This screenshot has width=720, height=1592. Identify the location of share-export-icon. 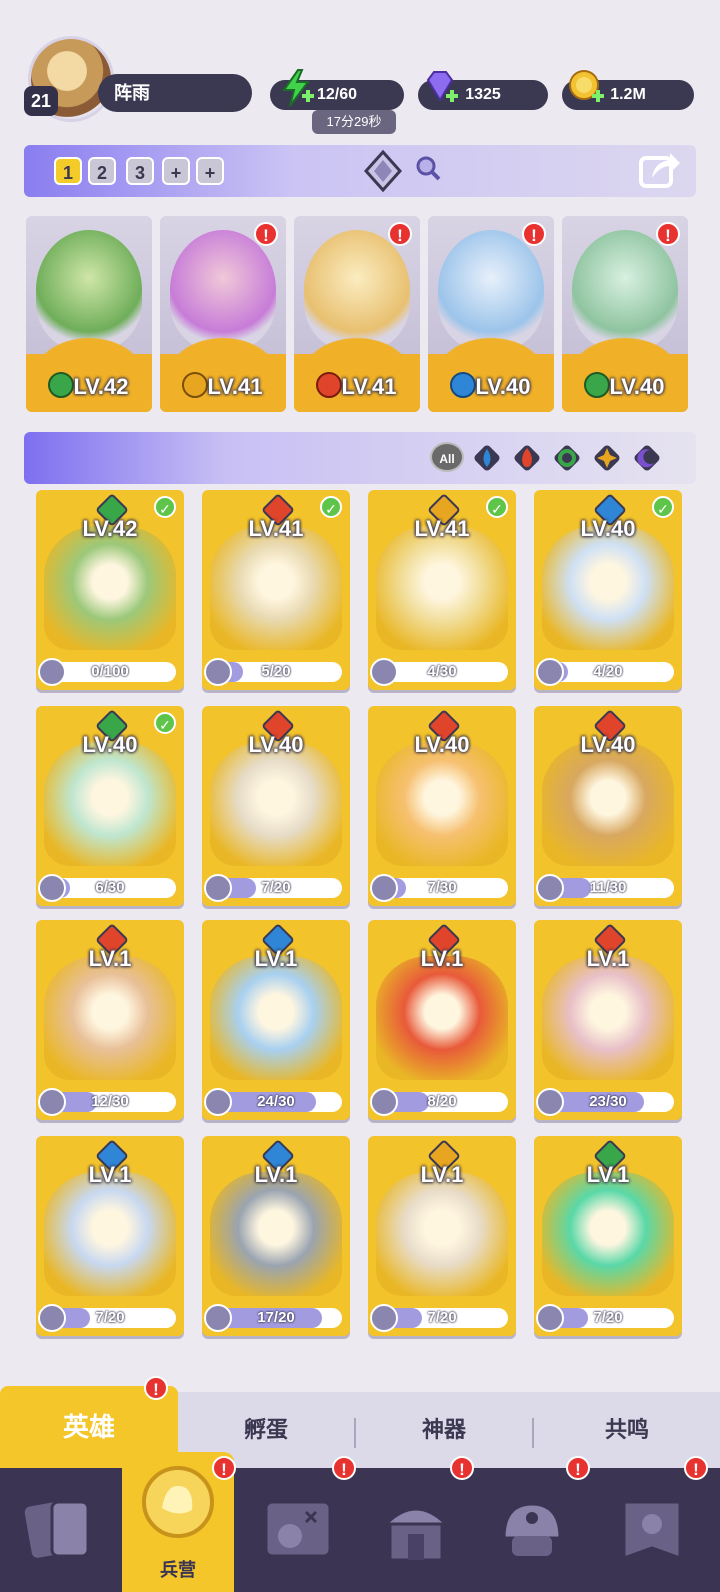
(660, 169).